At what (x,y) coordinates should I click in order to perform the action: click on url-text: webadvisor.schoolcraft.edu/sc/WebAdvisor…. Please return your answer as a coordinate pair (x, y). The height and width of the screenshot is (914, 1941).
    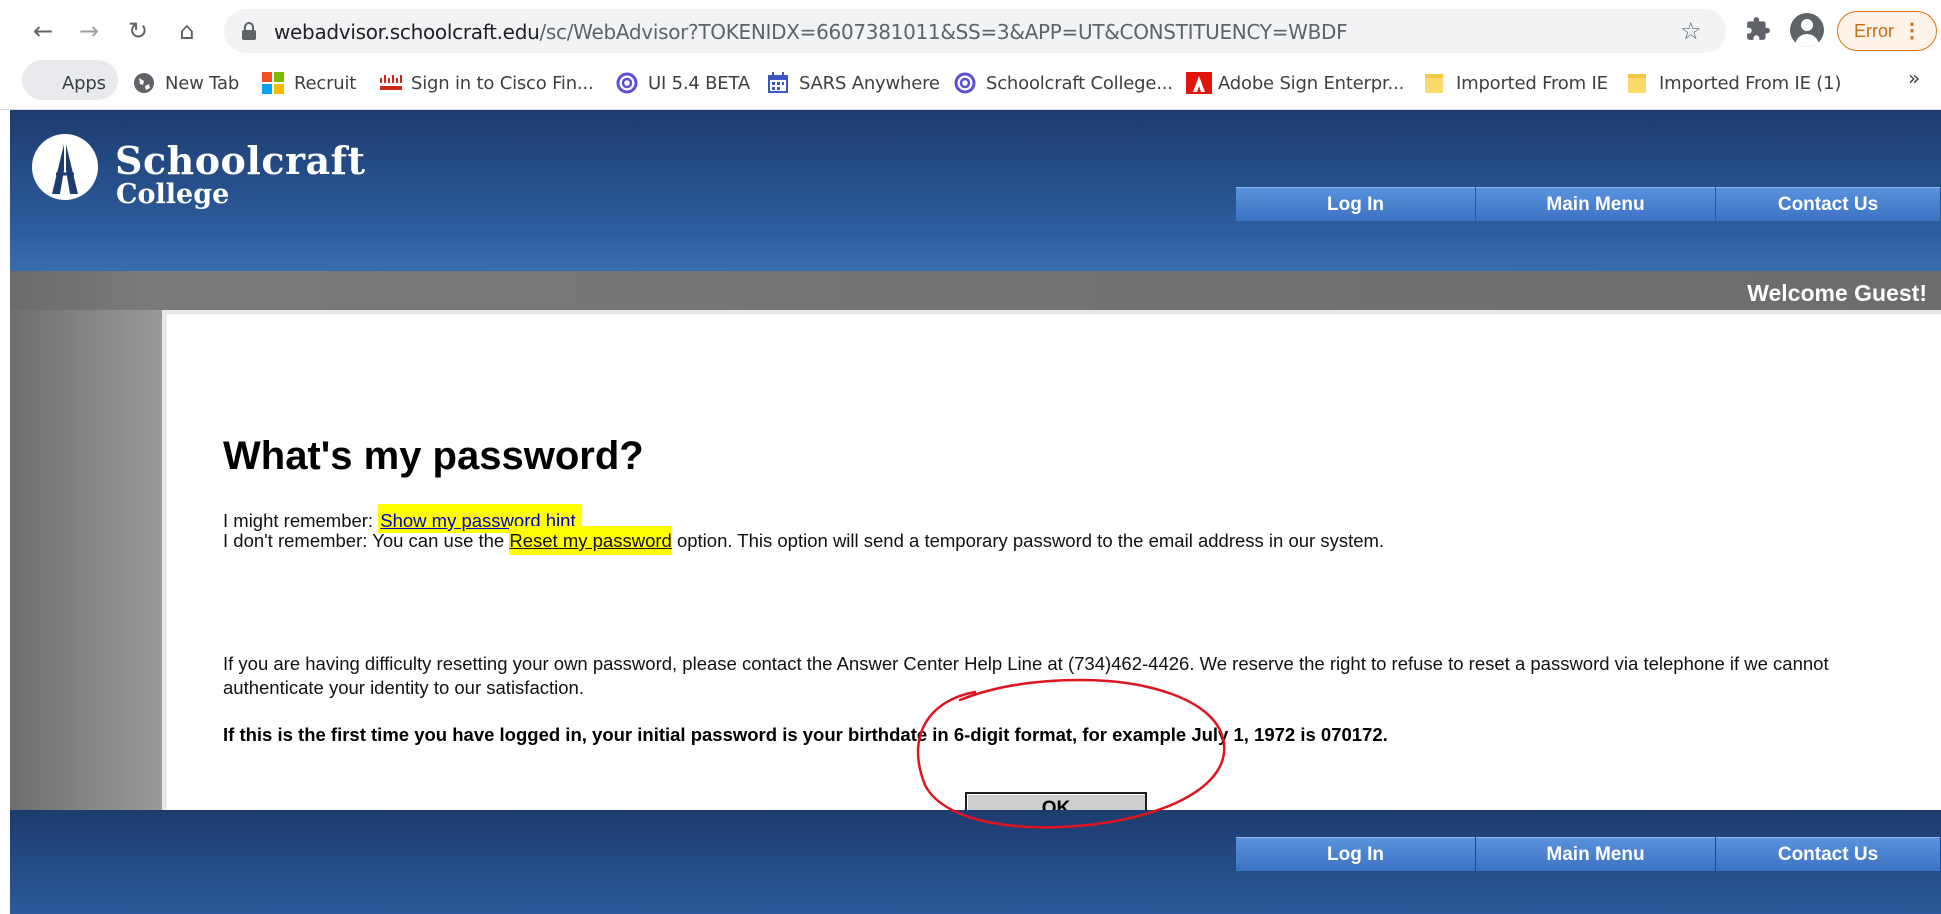
    Looking at the image, I should click on (811, 32).